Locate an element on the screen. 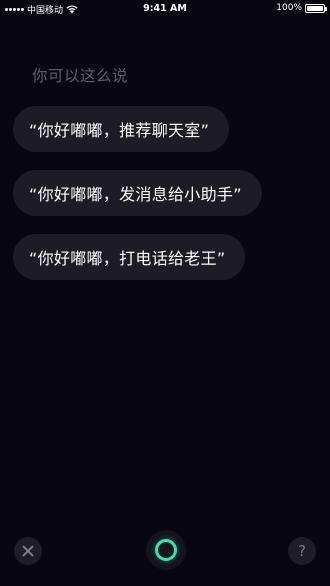 The width and height of the screenshot is (330, 586). close-button is located at coordinates (28, 551).